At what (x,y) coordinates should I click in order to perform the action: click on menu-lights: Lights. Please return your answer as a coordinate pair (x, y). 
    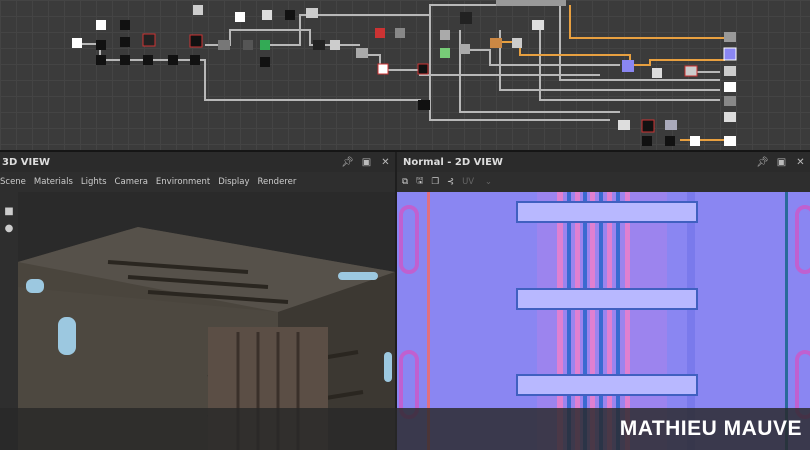
    Looking at the image, I should click on (94, 182).